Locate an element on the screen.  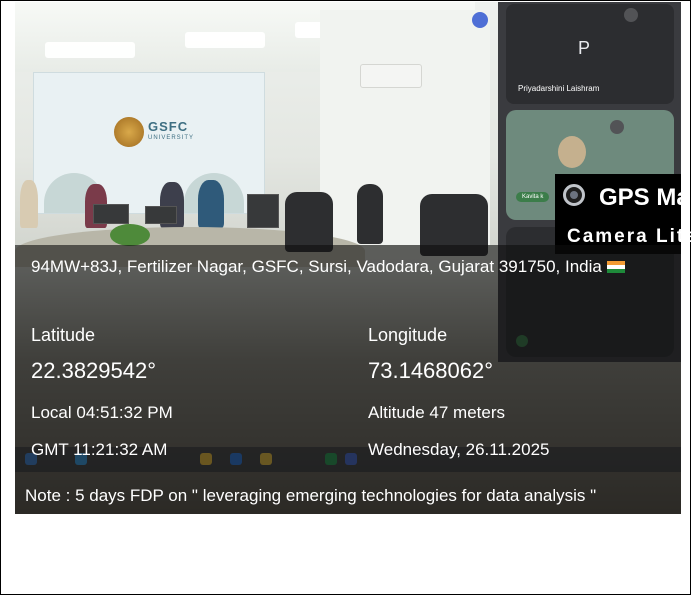
india-flag-icon is located at coordinates (615, 267).